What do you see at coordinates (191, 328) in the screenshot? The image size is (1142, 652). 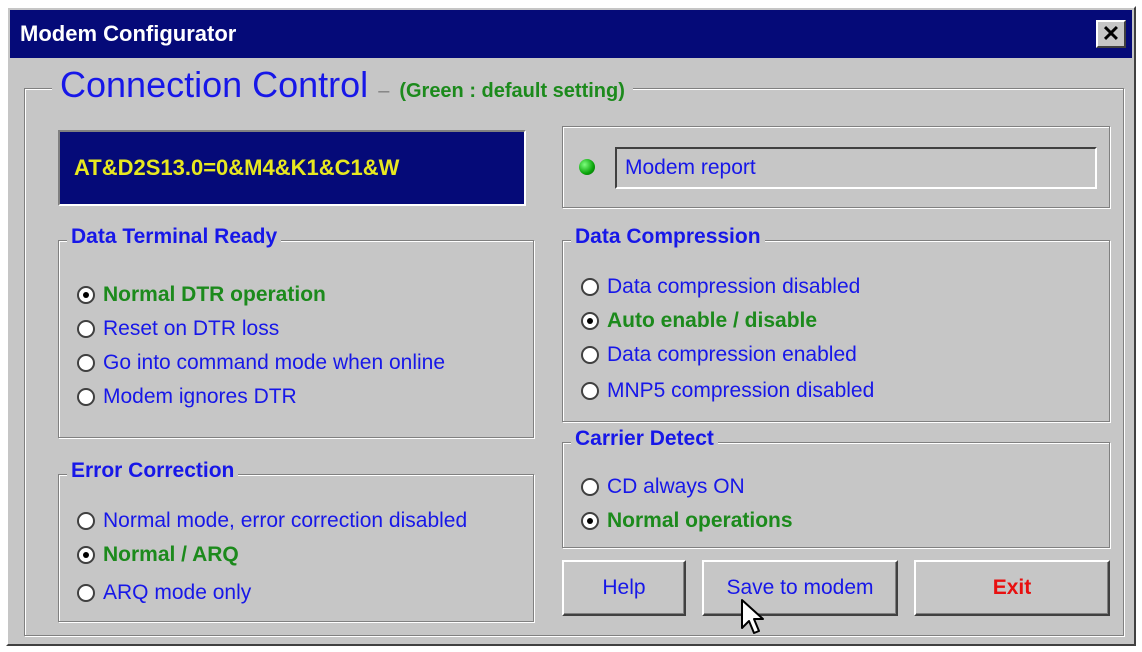 I see `dtr-option-label: Reset on DTR loss` at bounding box center [191, 328].